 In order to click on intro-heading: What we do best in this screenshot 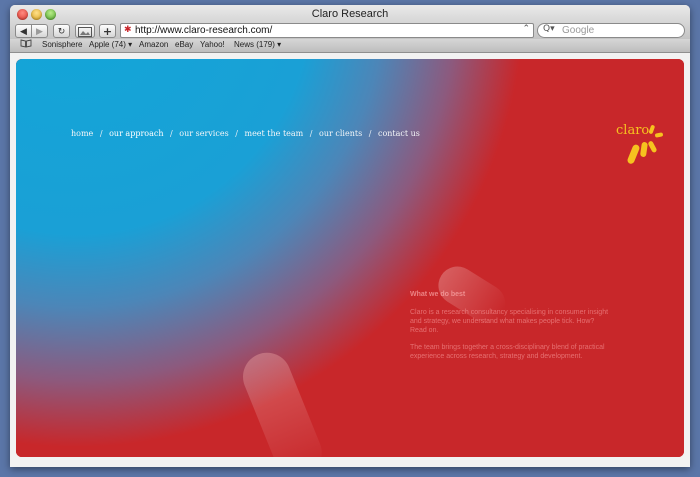, I will do `click(438, 294)`.